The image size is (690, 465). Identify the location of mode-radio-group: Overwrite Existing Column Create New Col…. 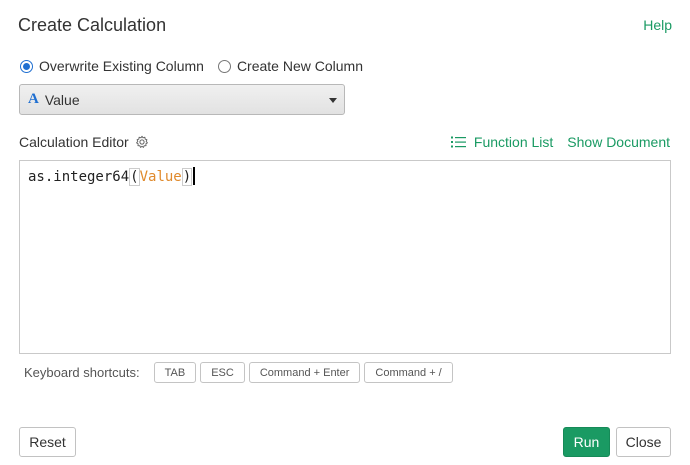
(198, 66).